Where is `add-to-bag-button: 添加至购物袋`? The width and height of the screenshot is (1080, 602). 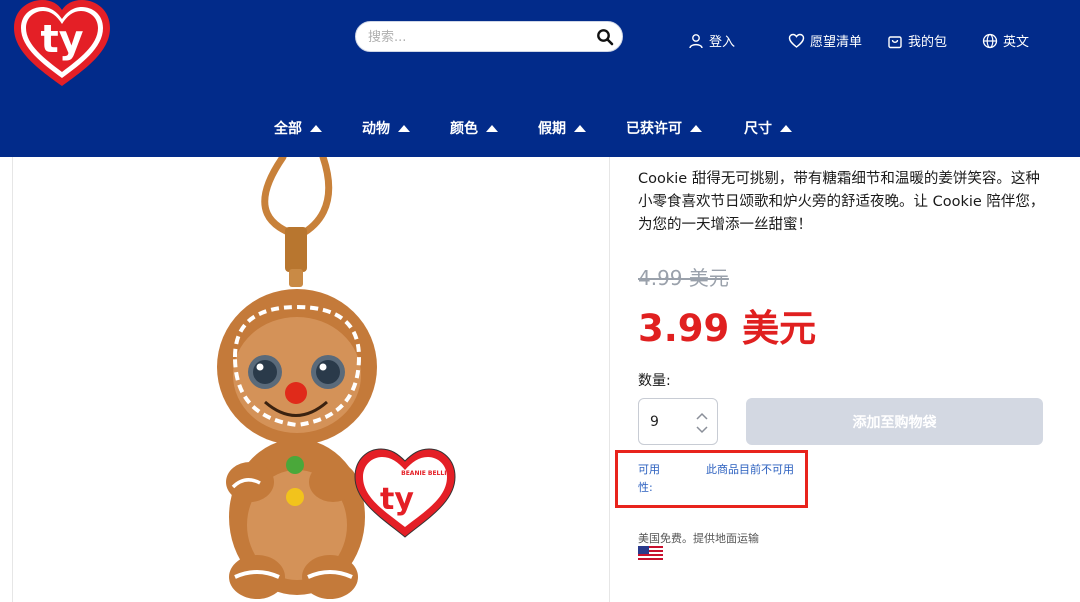
add-to-bag-button: 添加至购物袋 is located at coordinates (894, 421).